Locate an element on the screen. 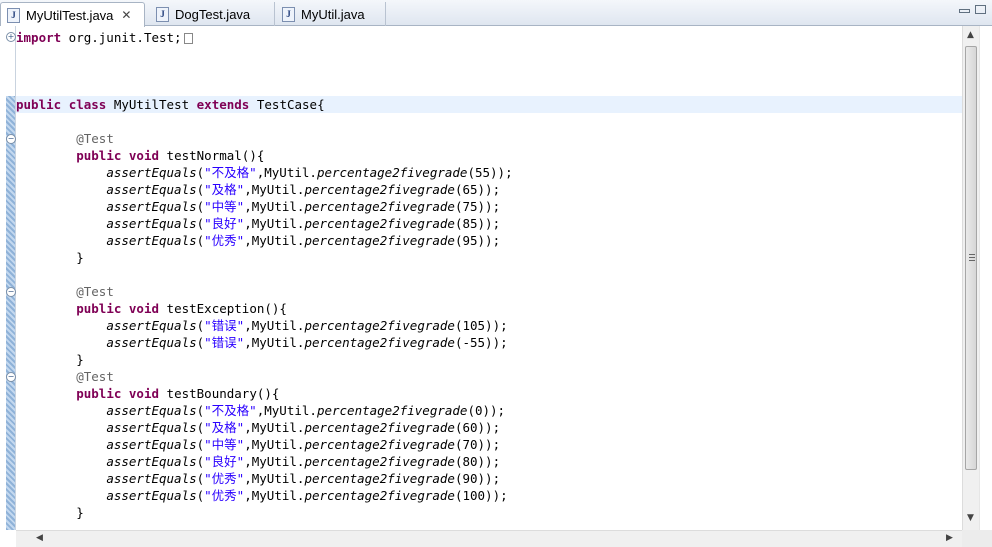 This screenshot has width=992, height=547. tab-myutil: J MyUtil.java is located at coordinates (331, 14).